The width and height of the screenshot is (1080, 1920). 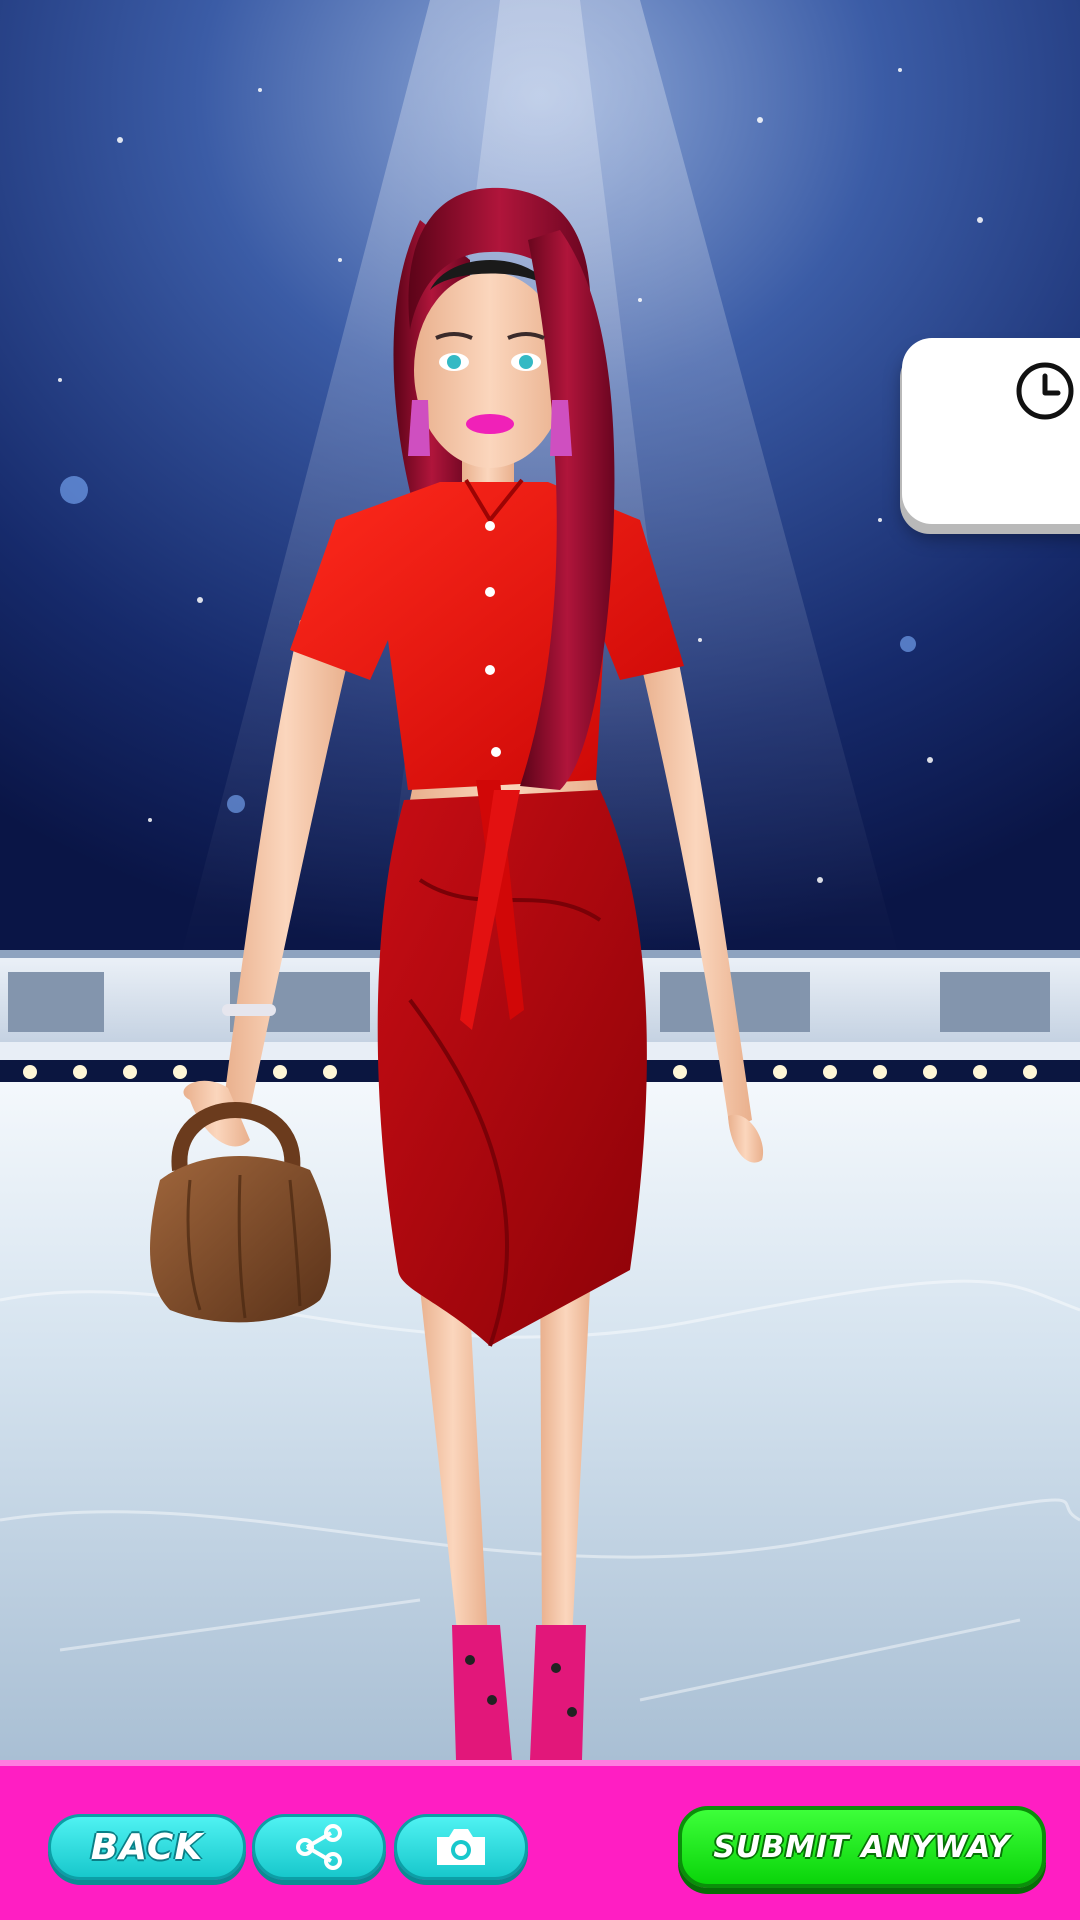 What do you see at coordinates (991, 431) in the screenshot?
I see `timer-panel` at bounding box center [991, 431].